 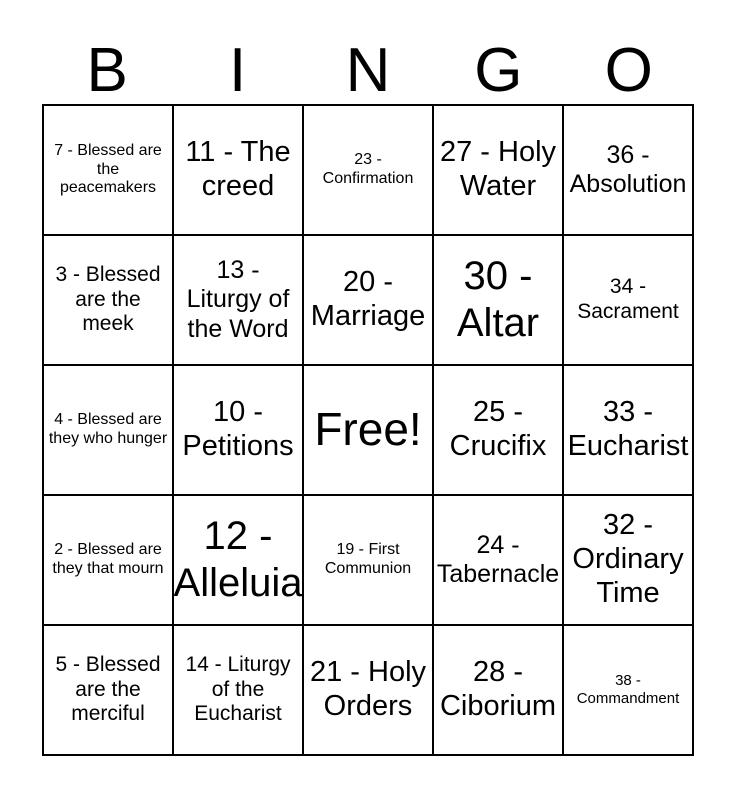 I want to click on bingo-cell-b4: 2 - Blessed are they that mourn, so click(x=109, y=561).